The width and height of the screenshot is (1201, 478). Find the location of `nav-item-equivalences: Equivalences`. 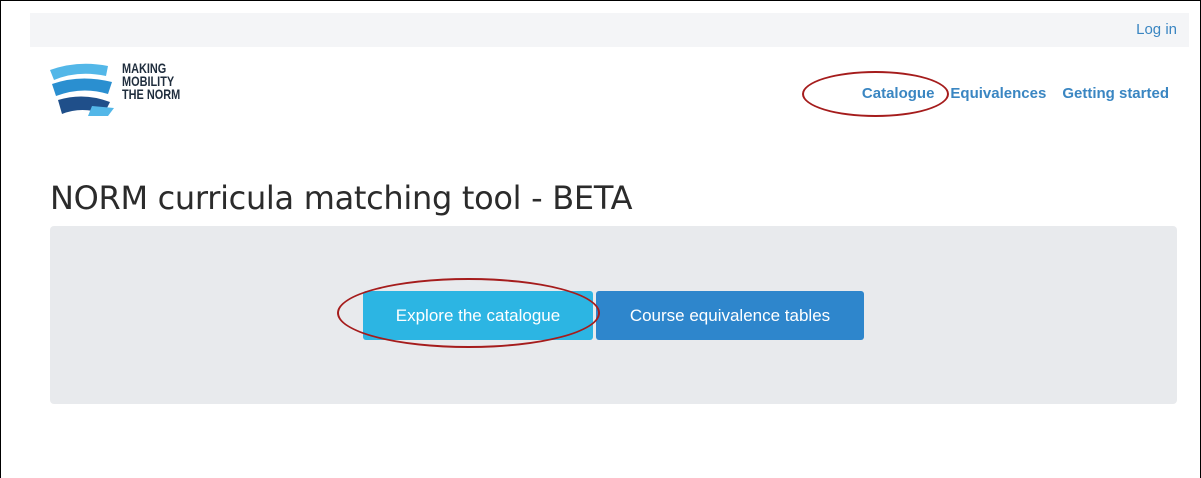

nav-item-equivalences: Equivalences is located at coordinates (998, 93).